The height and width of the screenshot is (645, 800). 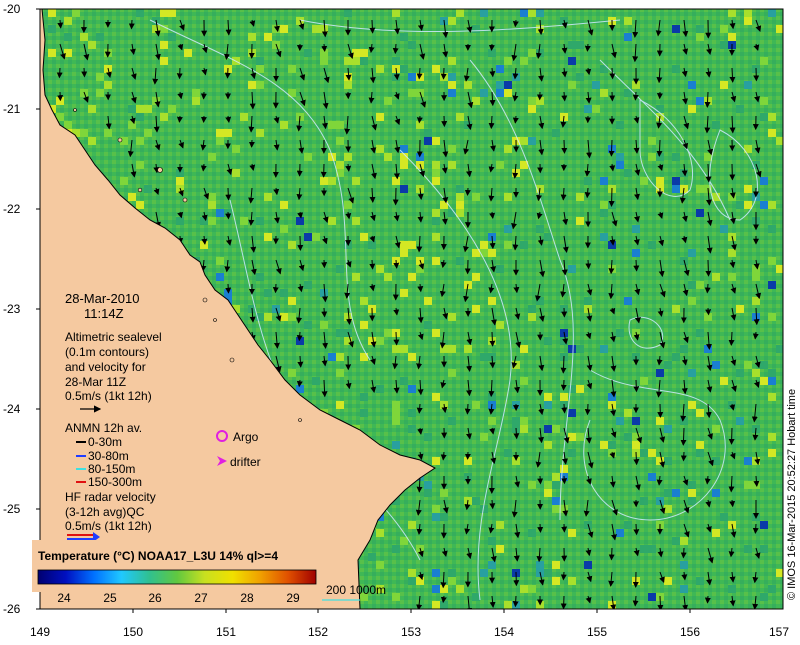 I want to click on anmn-title: ANMN 12h av., so click(x=103, y=428).